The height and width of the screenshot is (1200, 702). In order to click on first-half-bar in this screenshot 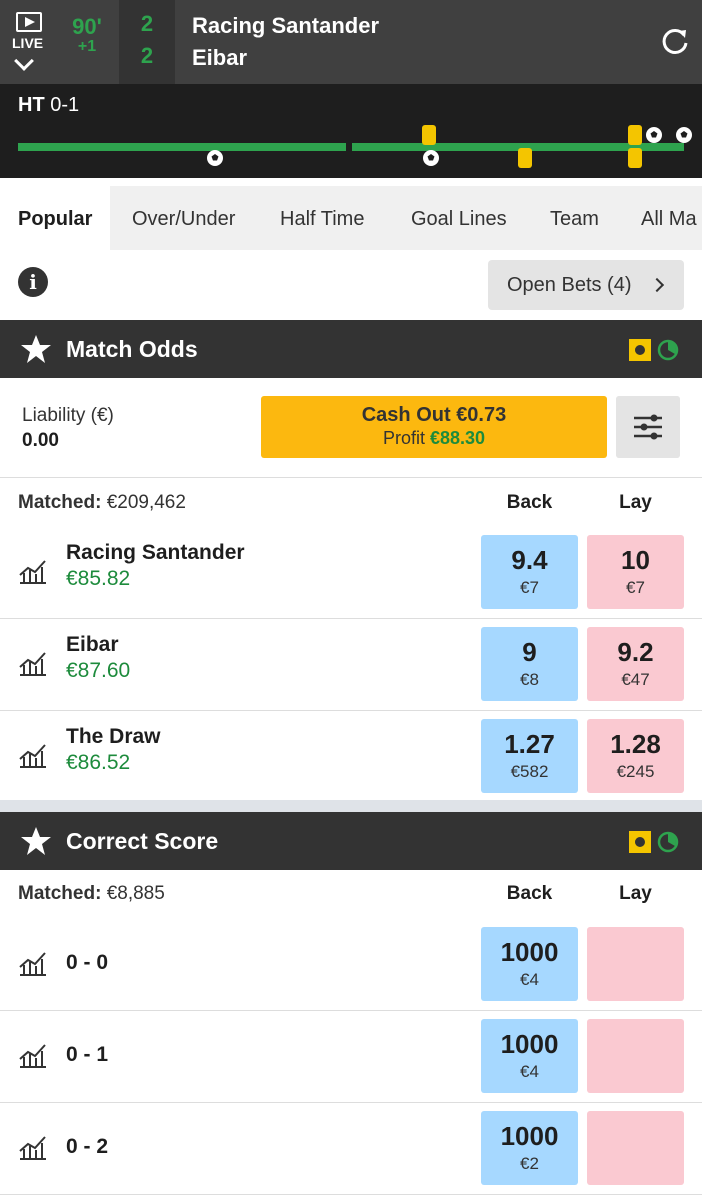, I will do `click(182, 147)`.